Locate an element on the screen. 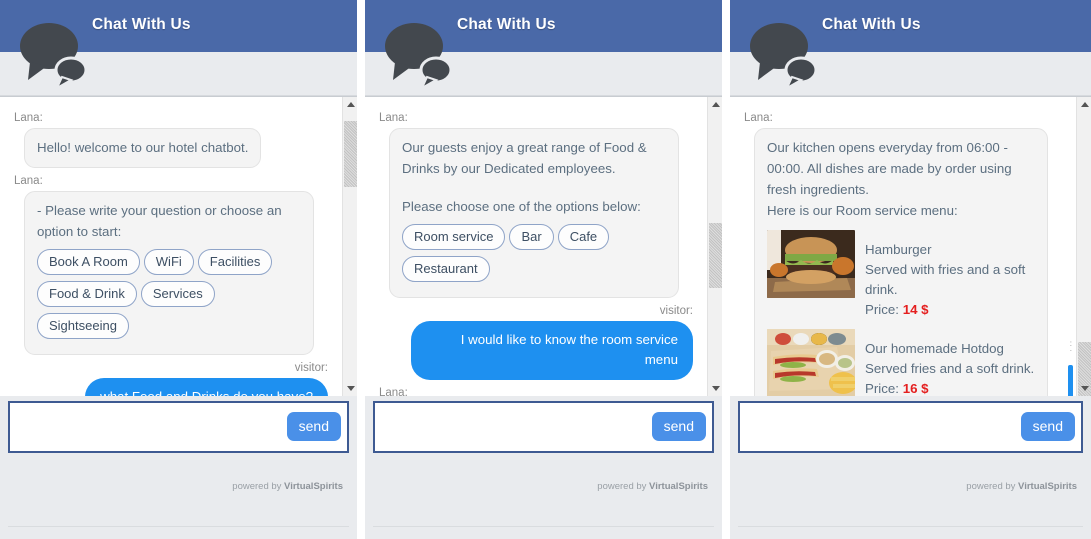 The height and width of the screenshot is (539, 1091). menu-item-price-row: Price: 14 $ is located at coordinates (950, 310).